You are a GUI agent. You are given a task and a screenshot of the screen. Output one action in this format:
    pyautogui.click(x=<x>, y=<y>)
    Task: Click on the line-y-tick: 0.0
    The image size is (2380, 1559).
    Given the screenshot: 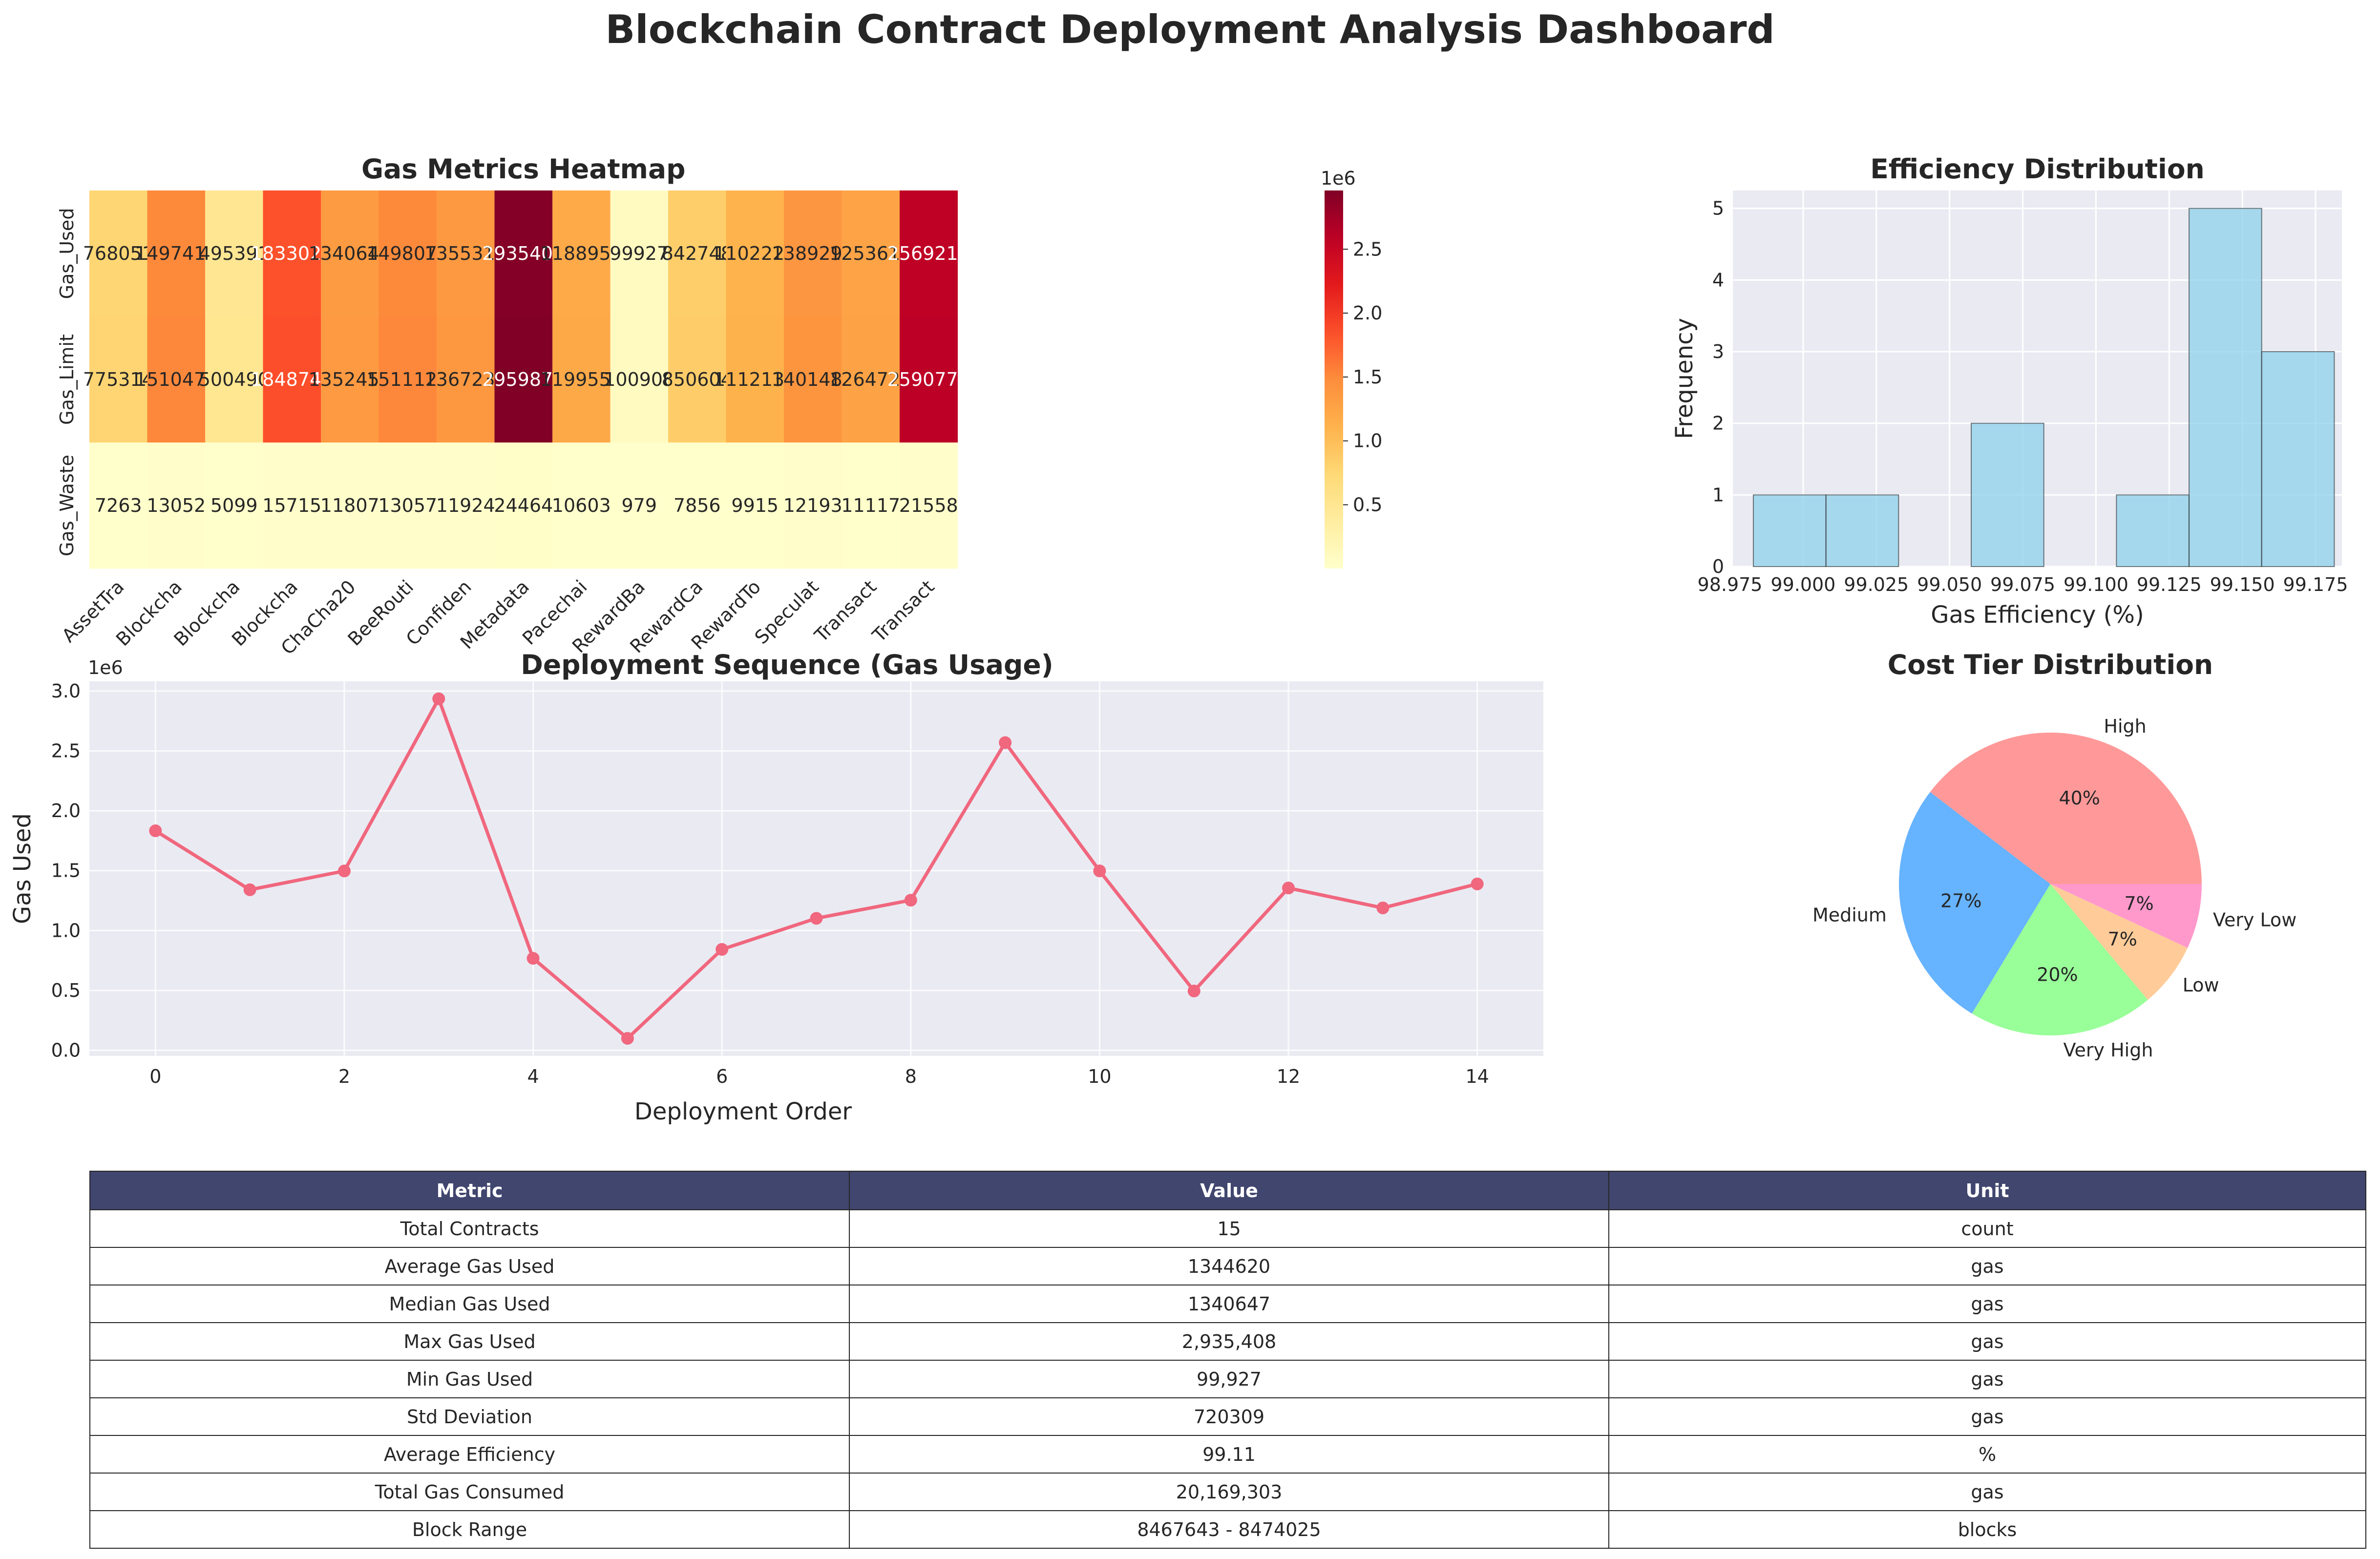 What is the action you would take?
    pyautogui.click(x=66, y=1050)
    